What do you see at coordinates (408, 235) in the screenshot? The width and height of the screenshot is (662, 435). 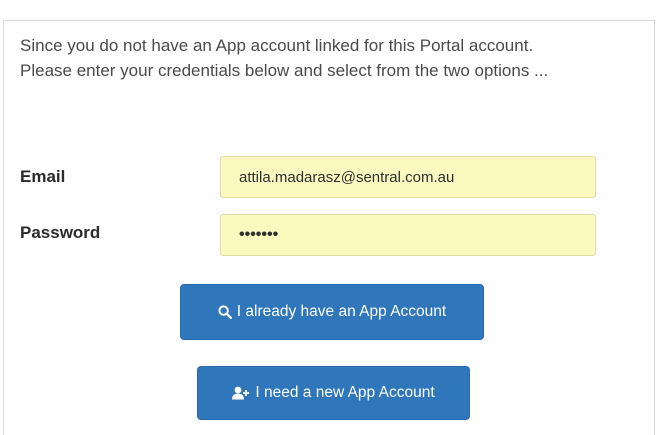 I see `password-field` at bounding box center [408, 235].